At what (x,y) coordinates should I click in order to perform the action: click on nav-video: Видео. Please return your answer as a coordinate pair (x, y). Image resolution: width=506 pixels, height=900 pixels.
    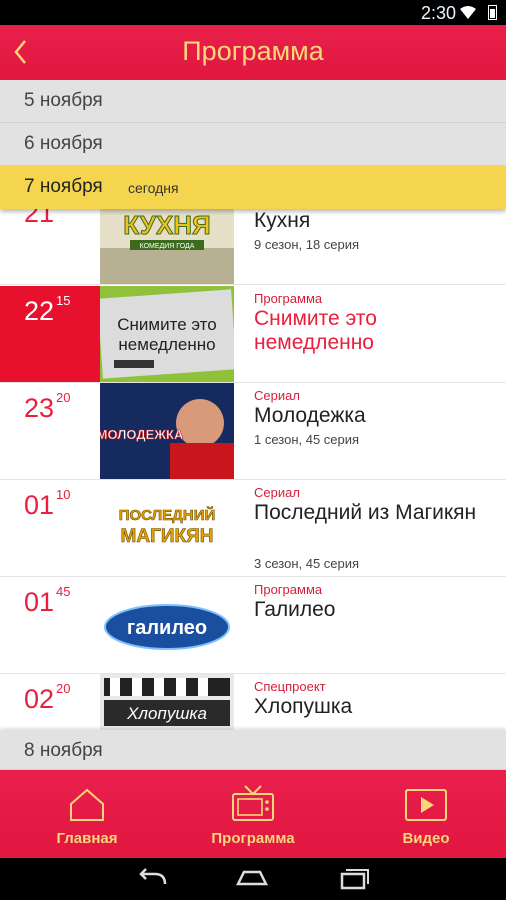
    Looking at the image, I should click on (426, 814).